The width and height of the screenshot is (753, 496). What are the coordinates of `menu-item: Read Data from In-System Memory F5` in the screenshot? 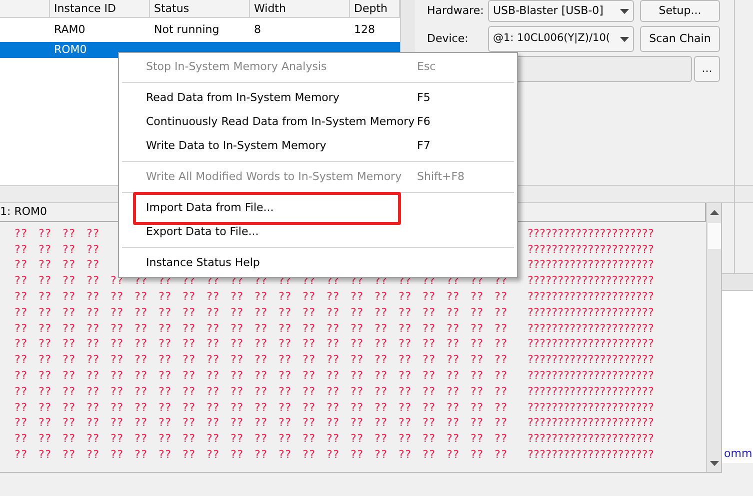 It's located at (318, 98).